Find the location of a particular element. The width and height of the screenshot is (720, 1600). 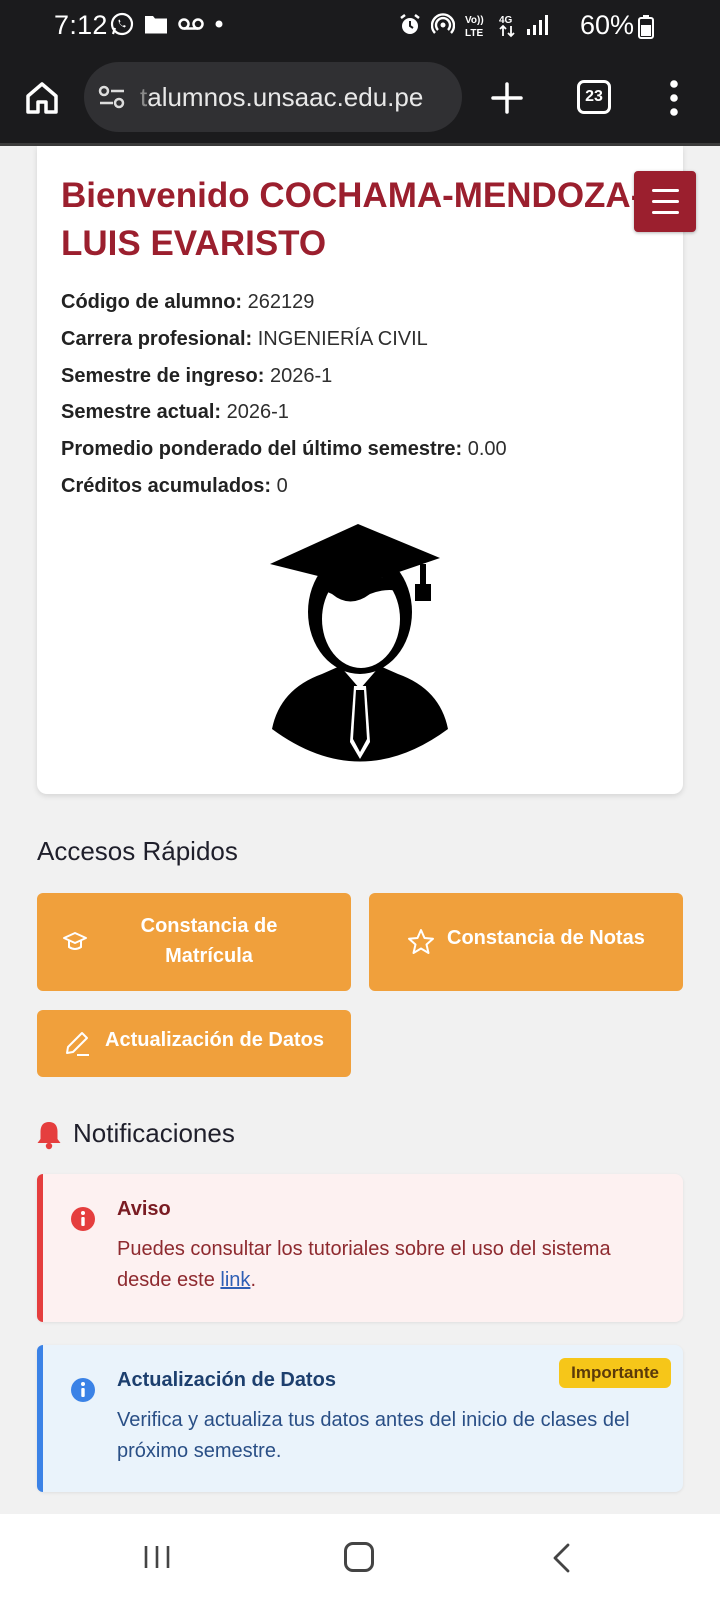

system-icons: Vo)) LTE 4G is located at coordinates (473, 25).